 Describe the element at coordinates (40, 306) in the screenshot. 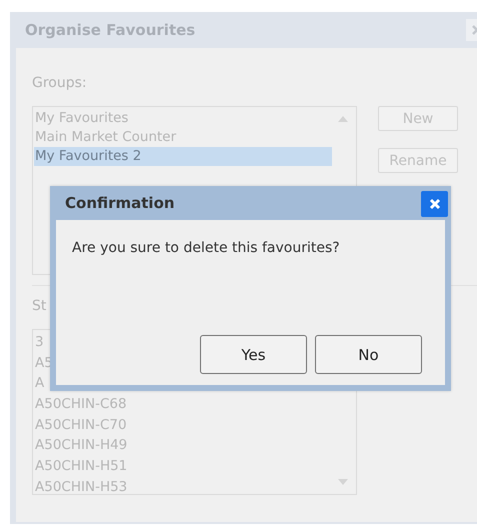

I see `stocks-label: St` at that location.